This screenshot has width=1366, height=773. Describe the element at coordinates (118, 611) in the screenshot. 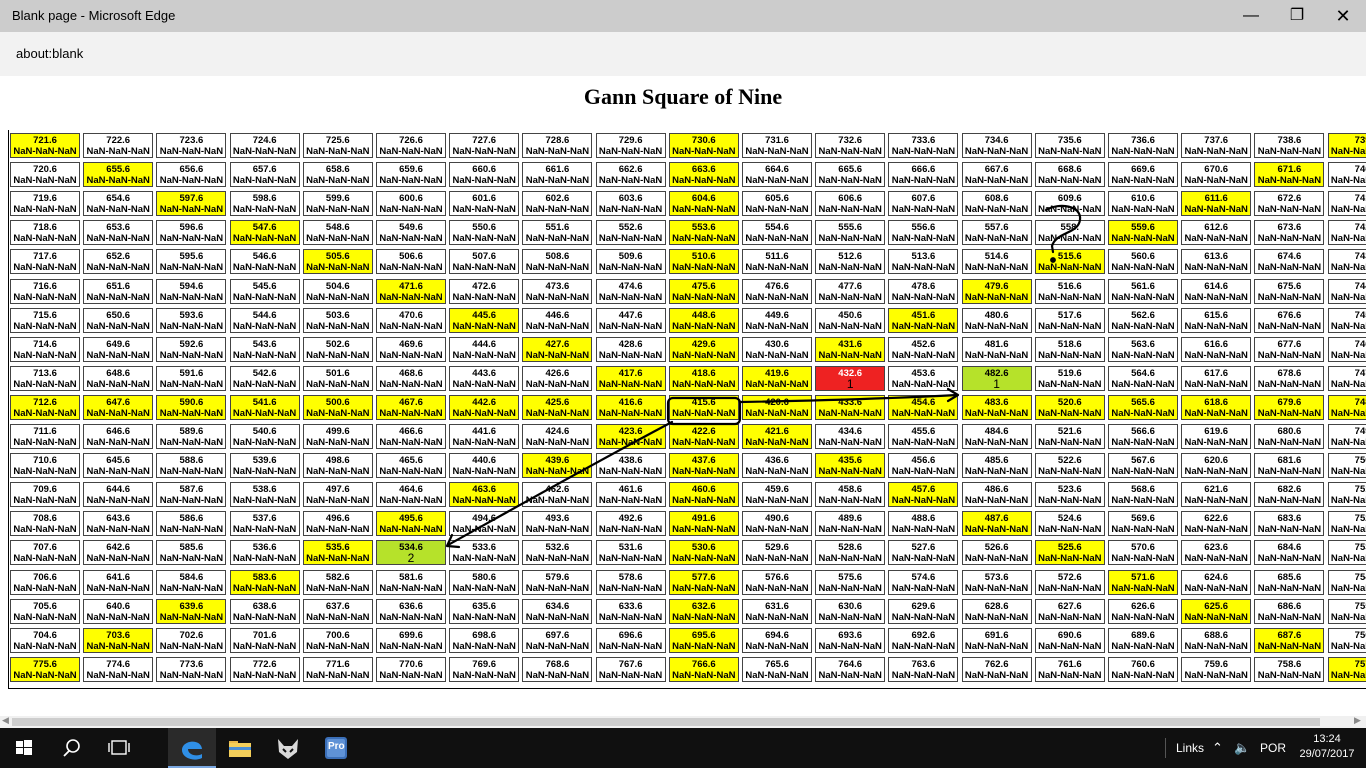

I see `grid-cell: 640.6 NaN-NaN-NaN` at that location.